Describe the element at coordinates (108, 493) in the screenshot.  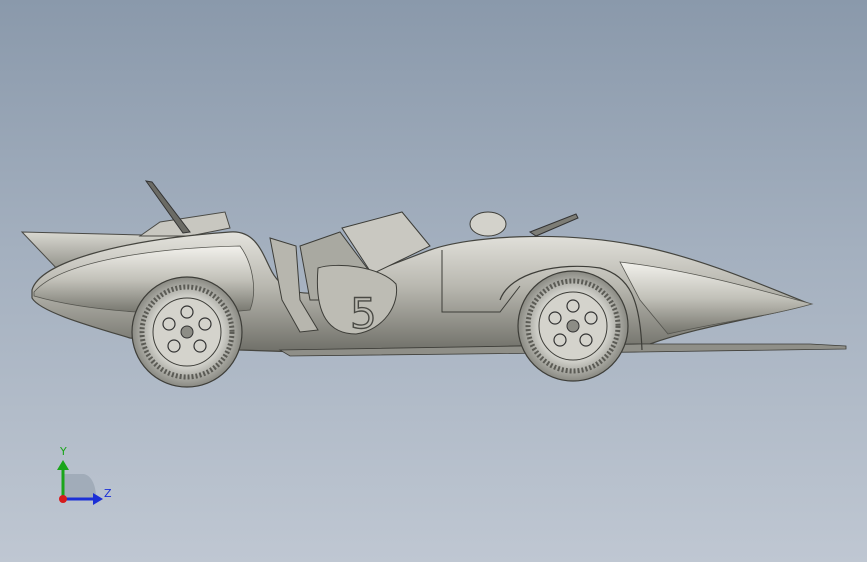
I see `z-axis-label: Z` at that location.